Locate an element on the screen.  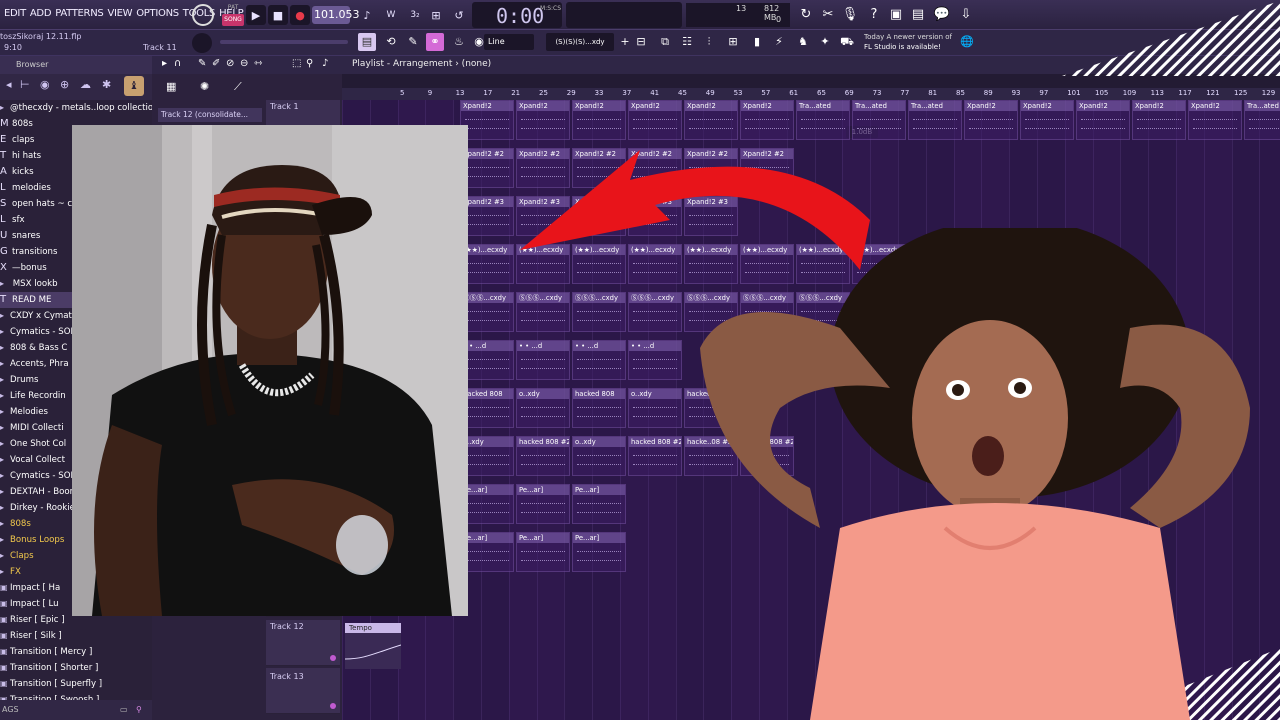
browser-item: ▣ Riser [ Silk ] is located at coordinates (76, 636).